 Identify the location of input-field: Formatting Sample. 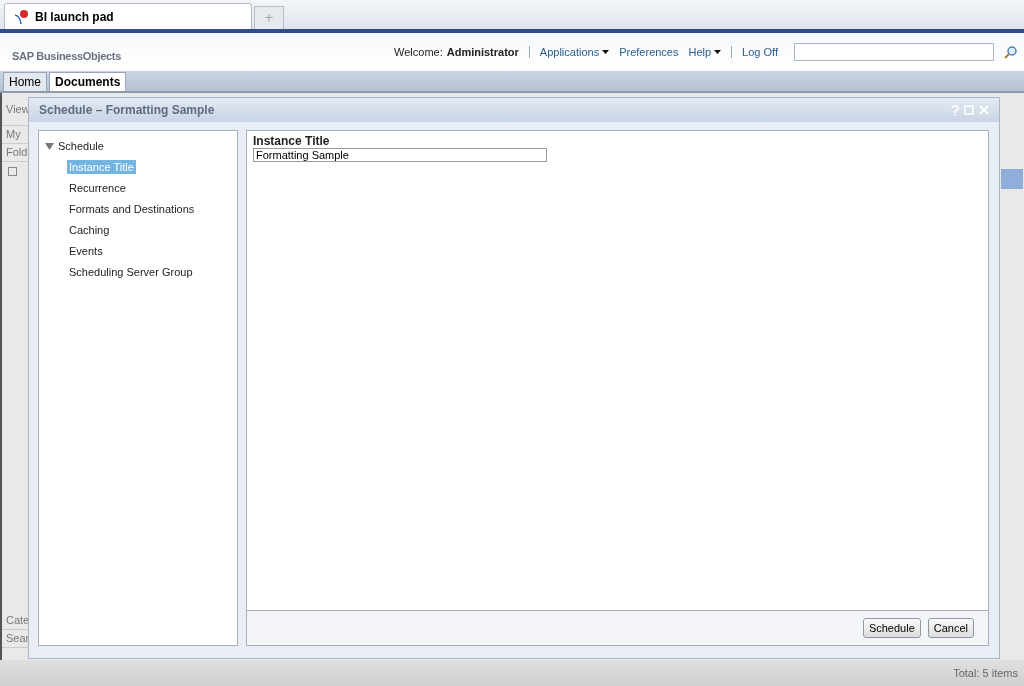
(400, 155).